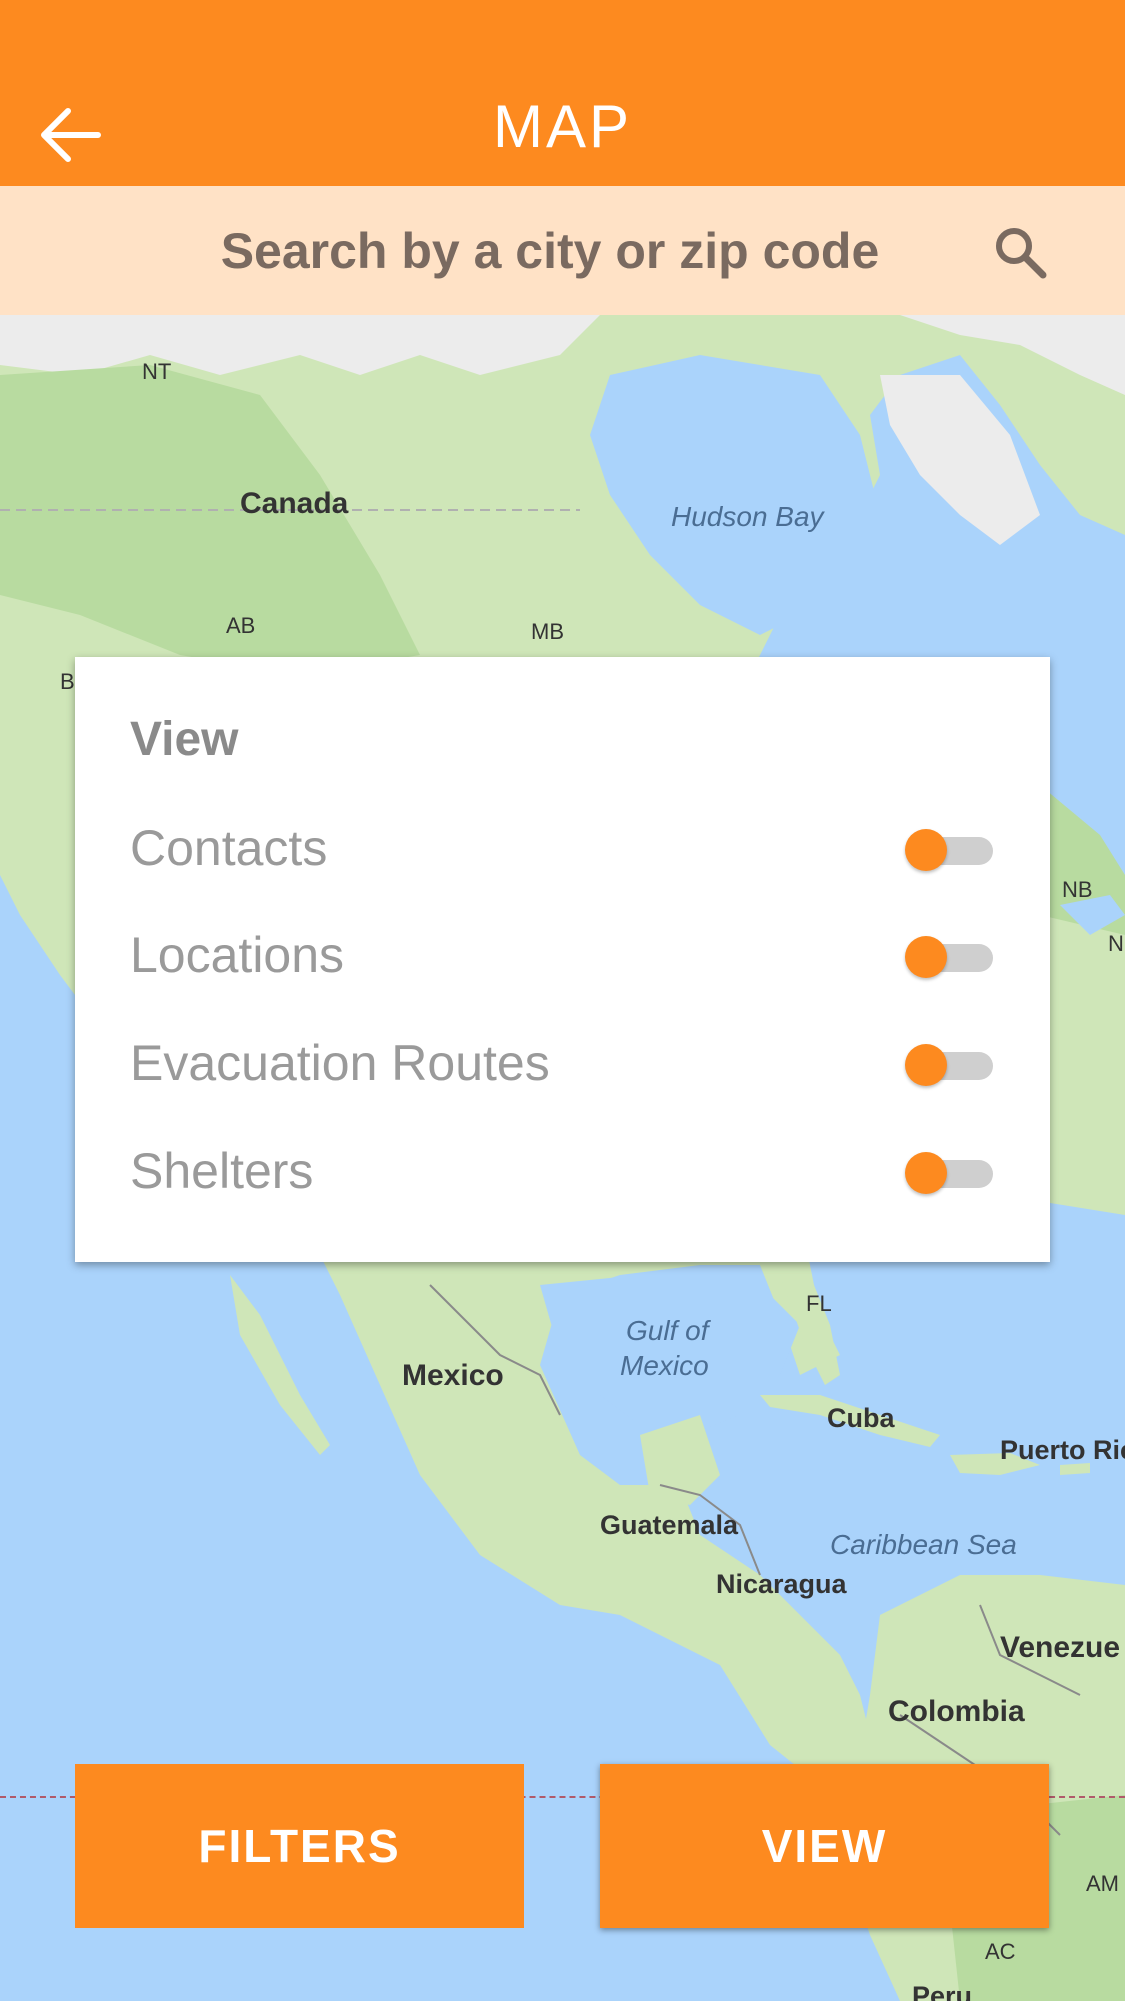 The width and height of the screenshot is (1125, 2001). Describe the element at coordinates (669, 1525) in the screenshot. I see `map-label-guatemala: Guatemala` at that location.